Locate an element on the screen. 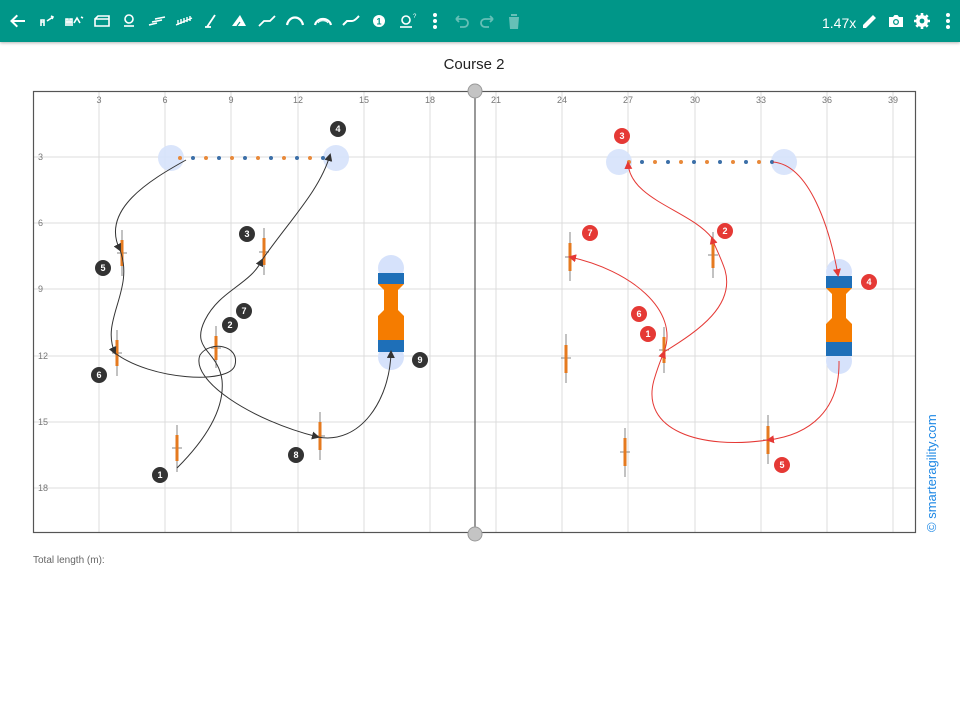  divider-handle-bottom is located at coordinates (475, 534).